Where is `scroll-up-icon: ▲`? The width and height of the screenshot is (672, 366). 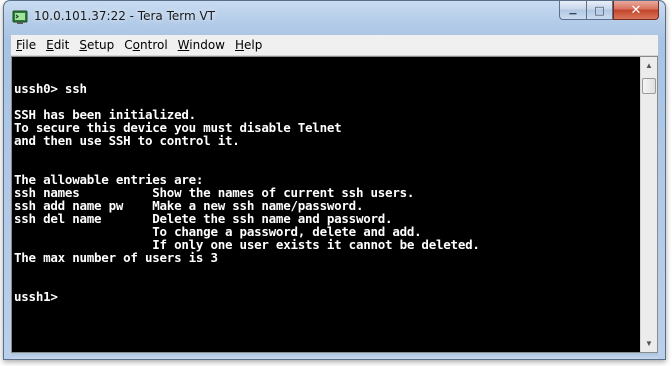
scroll-up-icon: ▲ is located at coordinates (649, 65).